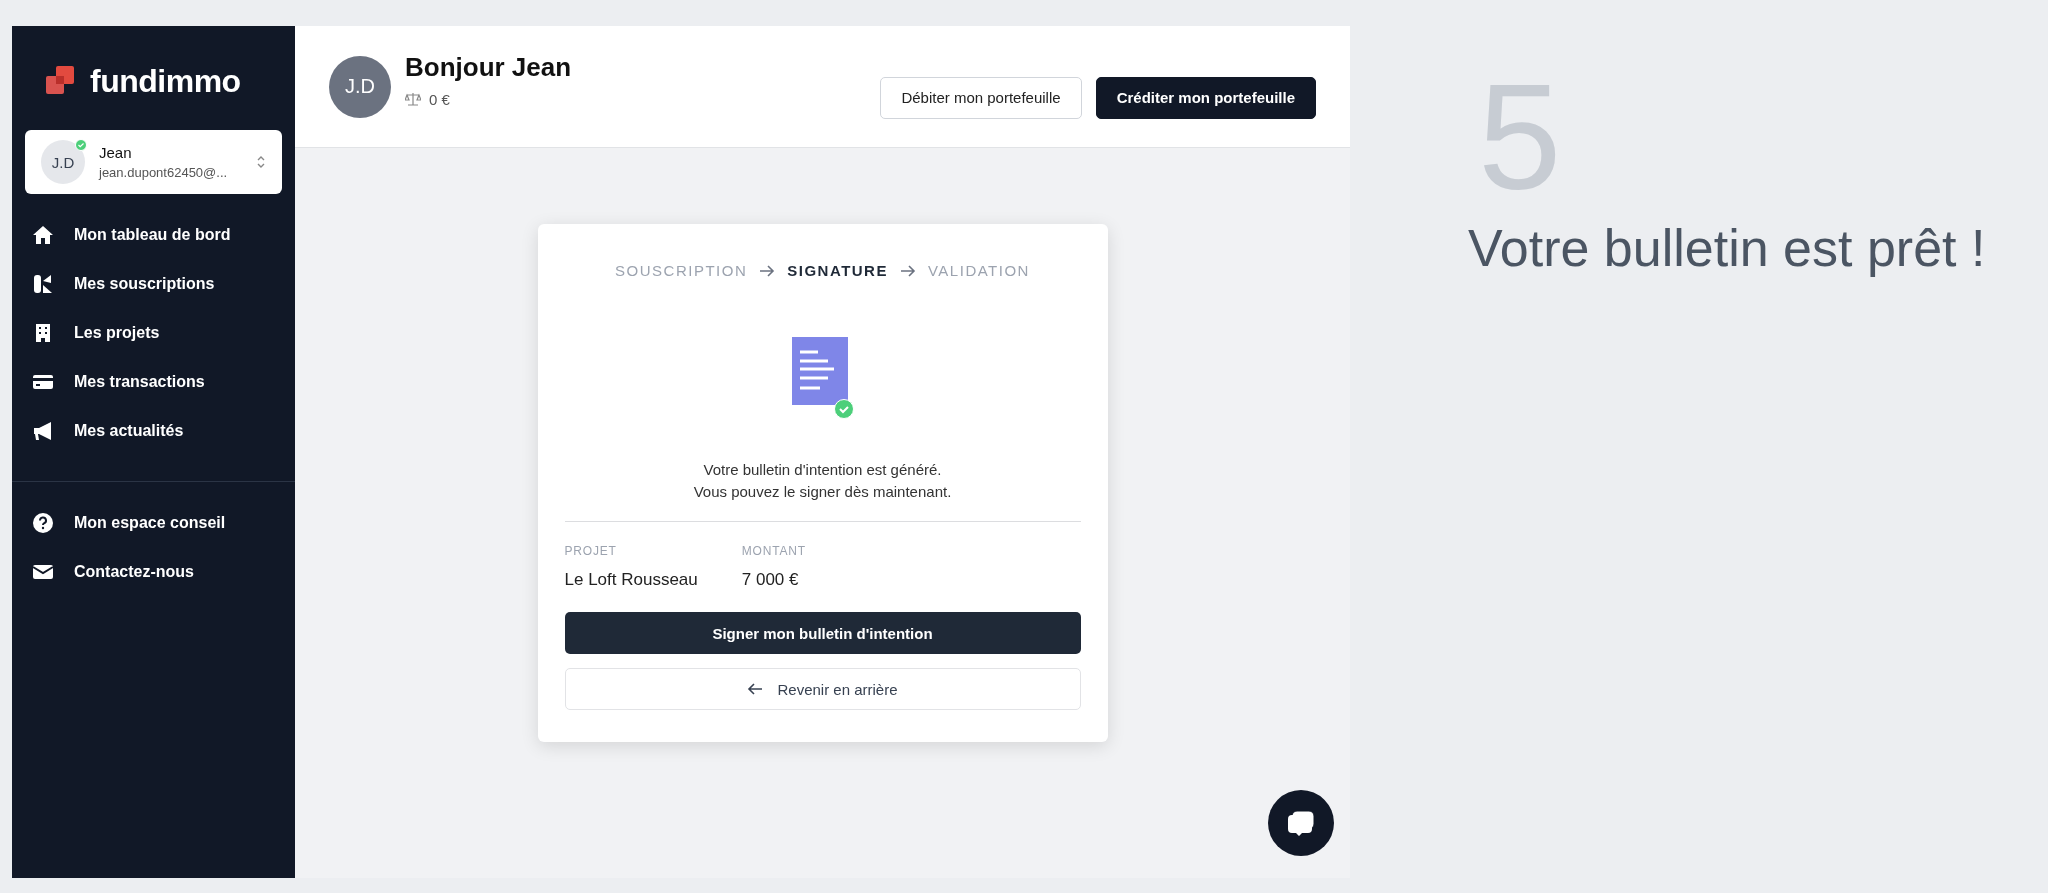 The height and width of the screenshot is (893, 2048). Describe the element at coordinates (43, 430) in the screenshot. I see `megaphone-icon` at that location.